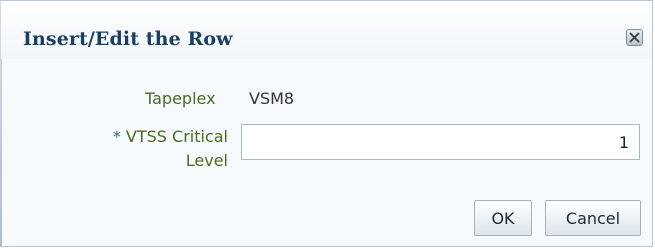 This screenshot has height=249, width=655. Describe the element at coordinates (503, 218) in the screenshot. I see `ok-button: OK` at that location.